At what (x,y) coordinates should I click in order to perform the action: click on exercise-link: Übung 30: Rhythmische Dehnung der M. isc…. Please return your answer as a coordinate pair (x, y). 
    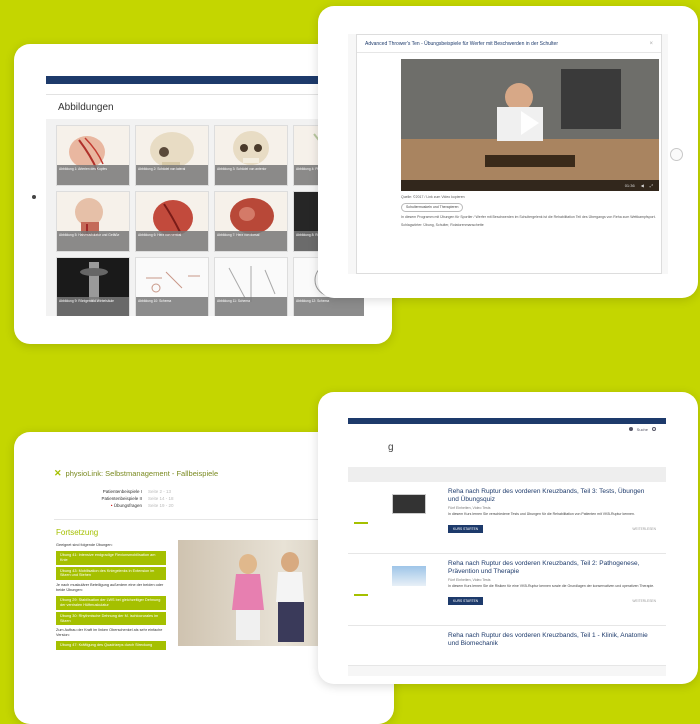
    Looking at the image, I should click on (111, 618).